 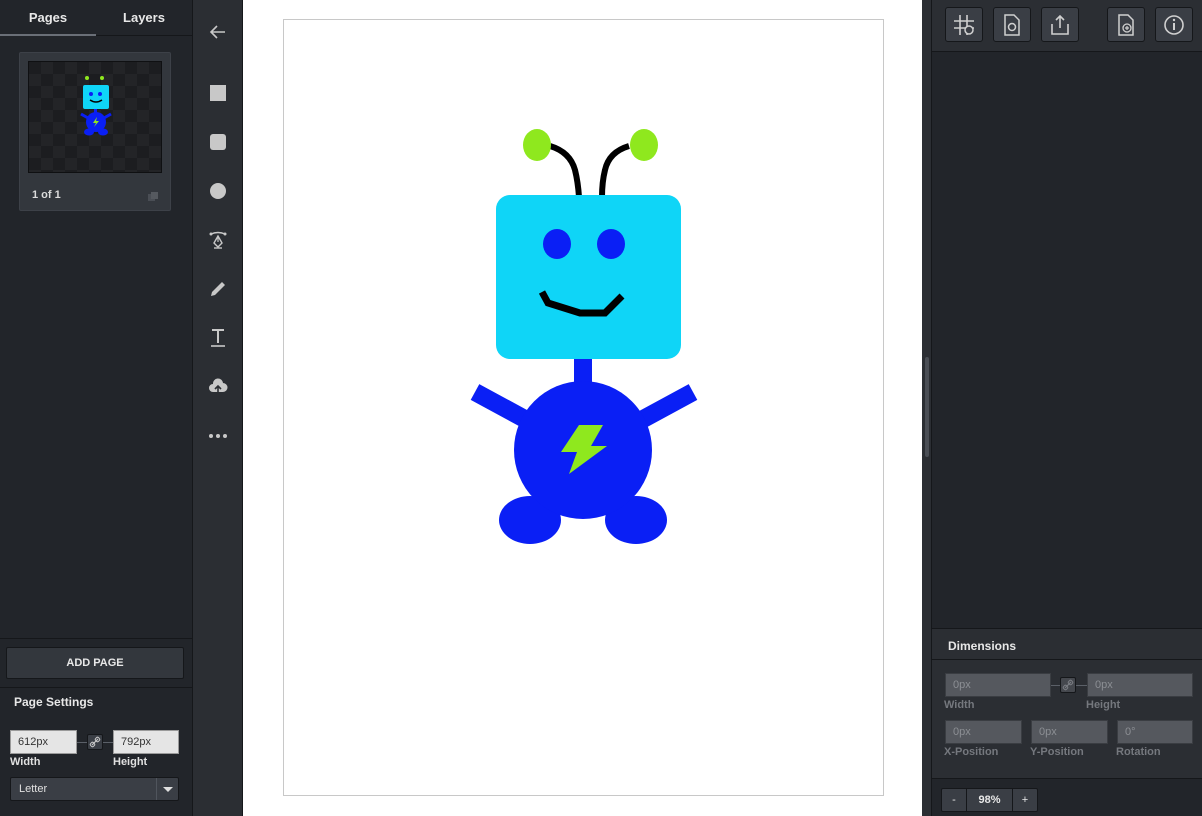 What do you see at coordinates (998, 685) in the screenshot?
I see `object-width-input: 0px` at bounding box center [998, 685].